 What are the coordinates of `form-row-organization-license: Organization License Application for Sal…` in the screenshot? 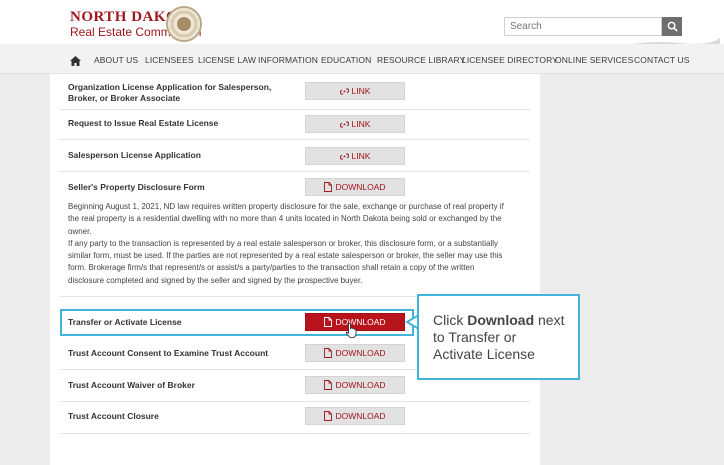 It's located at (295, 92).